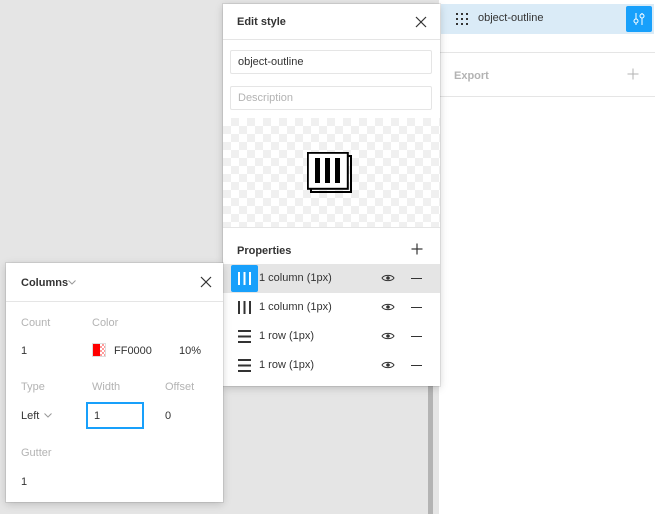 The width and height of the screenshot is (655, 514). Describe the element at coordinates (33, 387) in the screenshot. I see `type-label: Type` at that location.